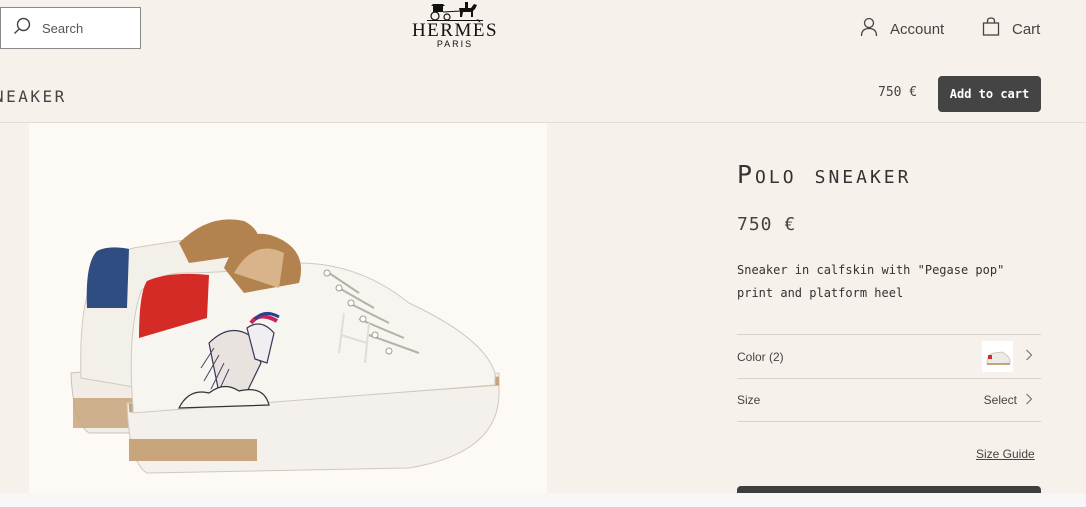 The height and width of the screenshot is (507, 1086). I want to click on size-selector: Size Select, so click(889, 400).